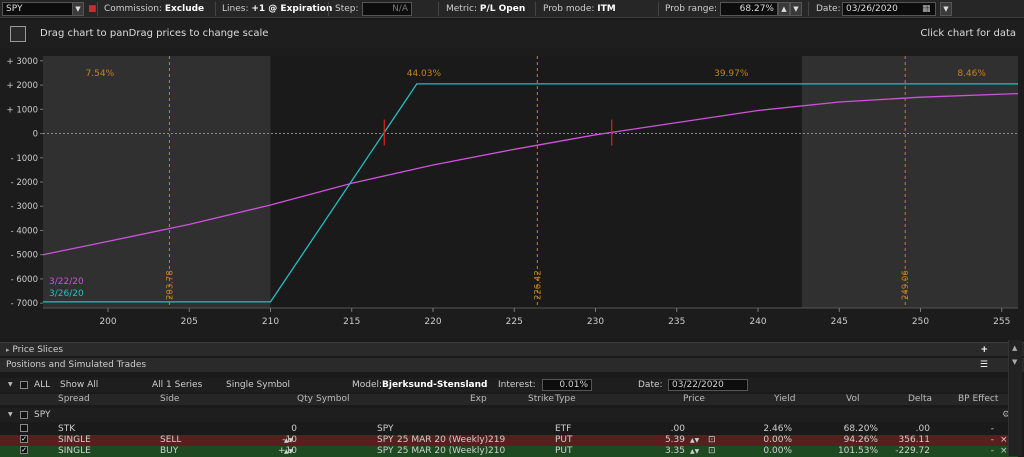  What do you see at coordinates (920, 399) in the screenshot?
I see `col-delta: Delta` at bounding box center [920, 399].